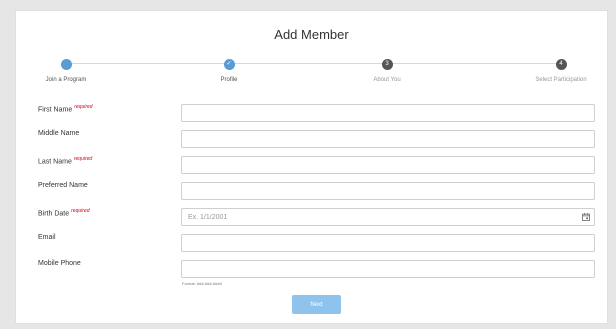 Image resolution: width=616 pixels, height=329 pixels. What do you see at coordinates (47, 237) in the screenshot?
I see `email-label: Email` at bounding box center [47, 237].